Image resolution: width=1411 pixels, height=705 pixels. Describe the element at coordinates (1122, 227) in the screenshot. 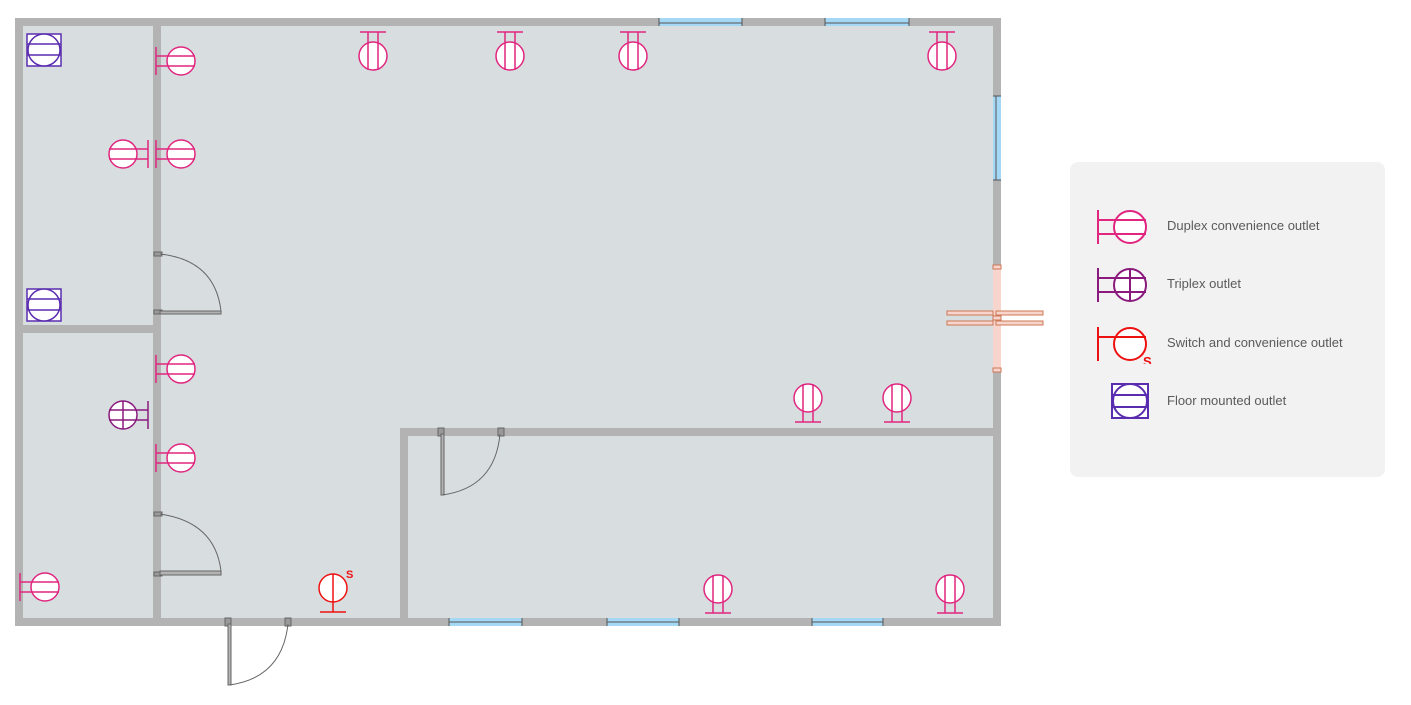

I see `duplex-outlet-icon` at that location.